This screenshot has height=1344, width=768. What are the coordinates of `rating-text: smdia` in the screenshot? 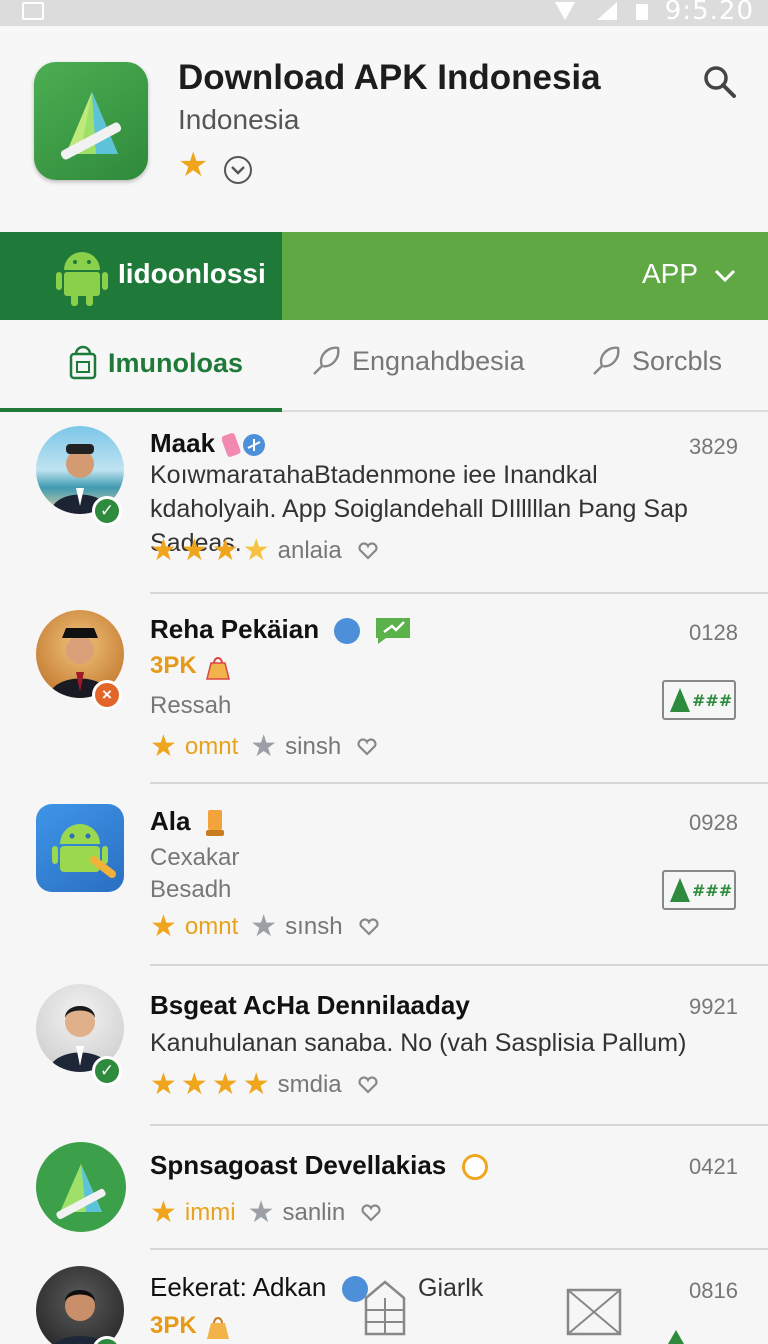 It's located at (309, 1084).